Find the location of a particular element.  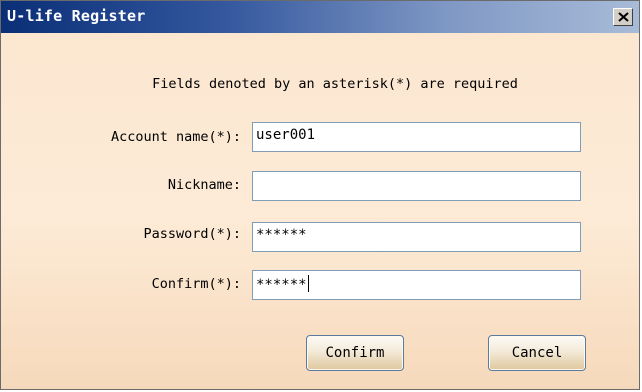

account-name-value: user001 is located at coordinates (286, 135).